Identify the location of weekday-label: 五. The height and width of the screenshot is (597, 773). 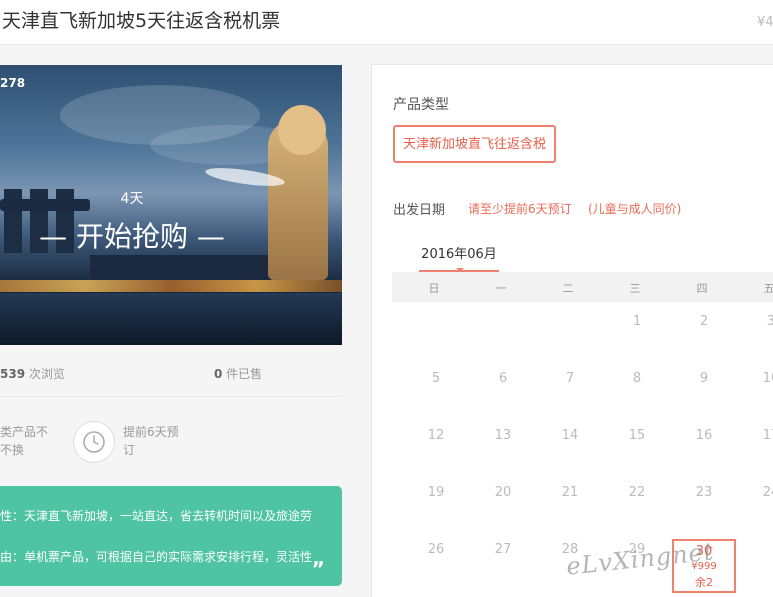
(768, 288).